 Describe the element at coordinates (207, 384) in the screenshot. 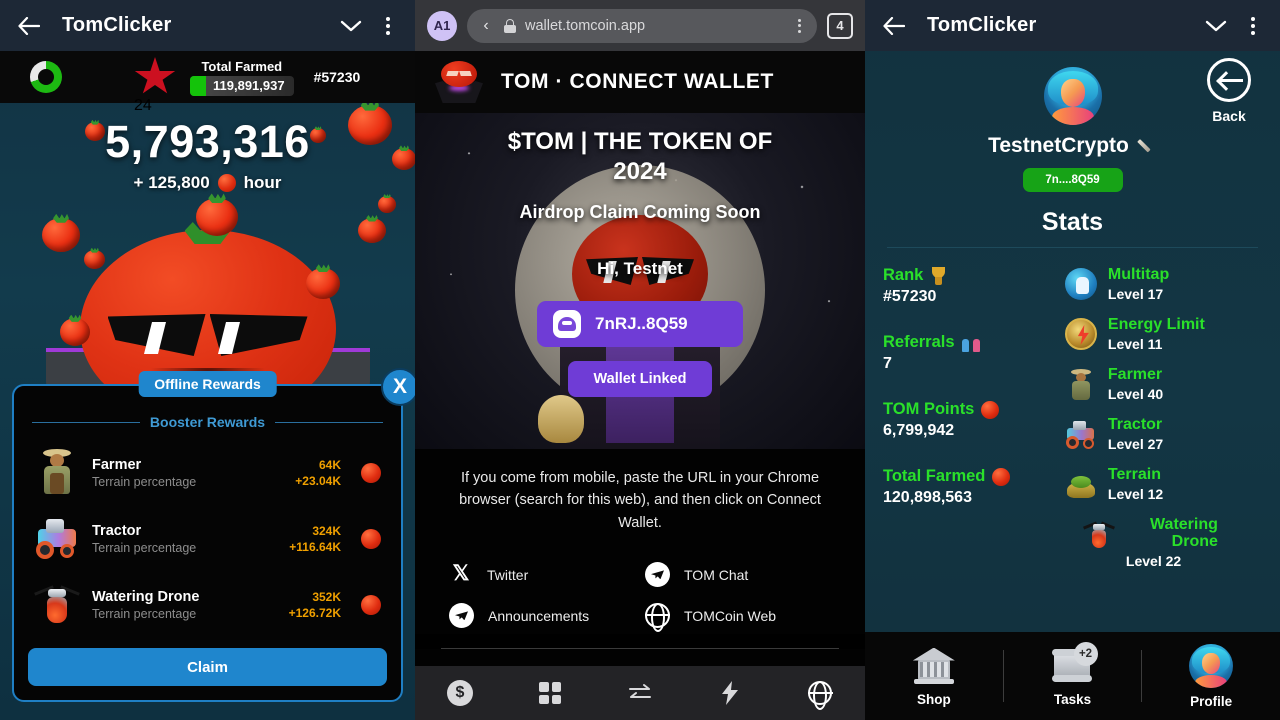

I see `modal-title: Offline Rewards` at that location.